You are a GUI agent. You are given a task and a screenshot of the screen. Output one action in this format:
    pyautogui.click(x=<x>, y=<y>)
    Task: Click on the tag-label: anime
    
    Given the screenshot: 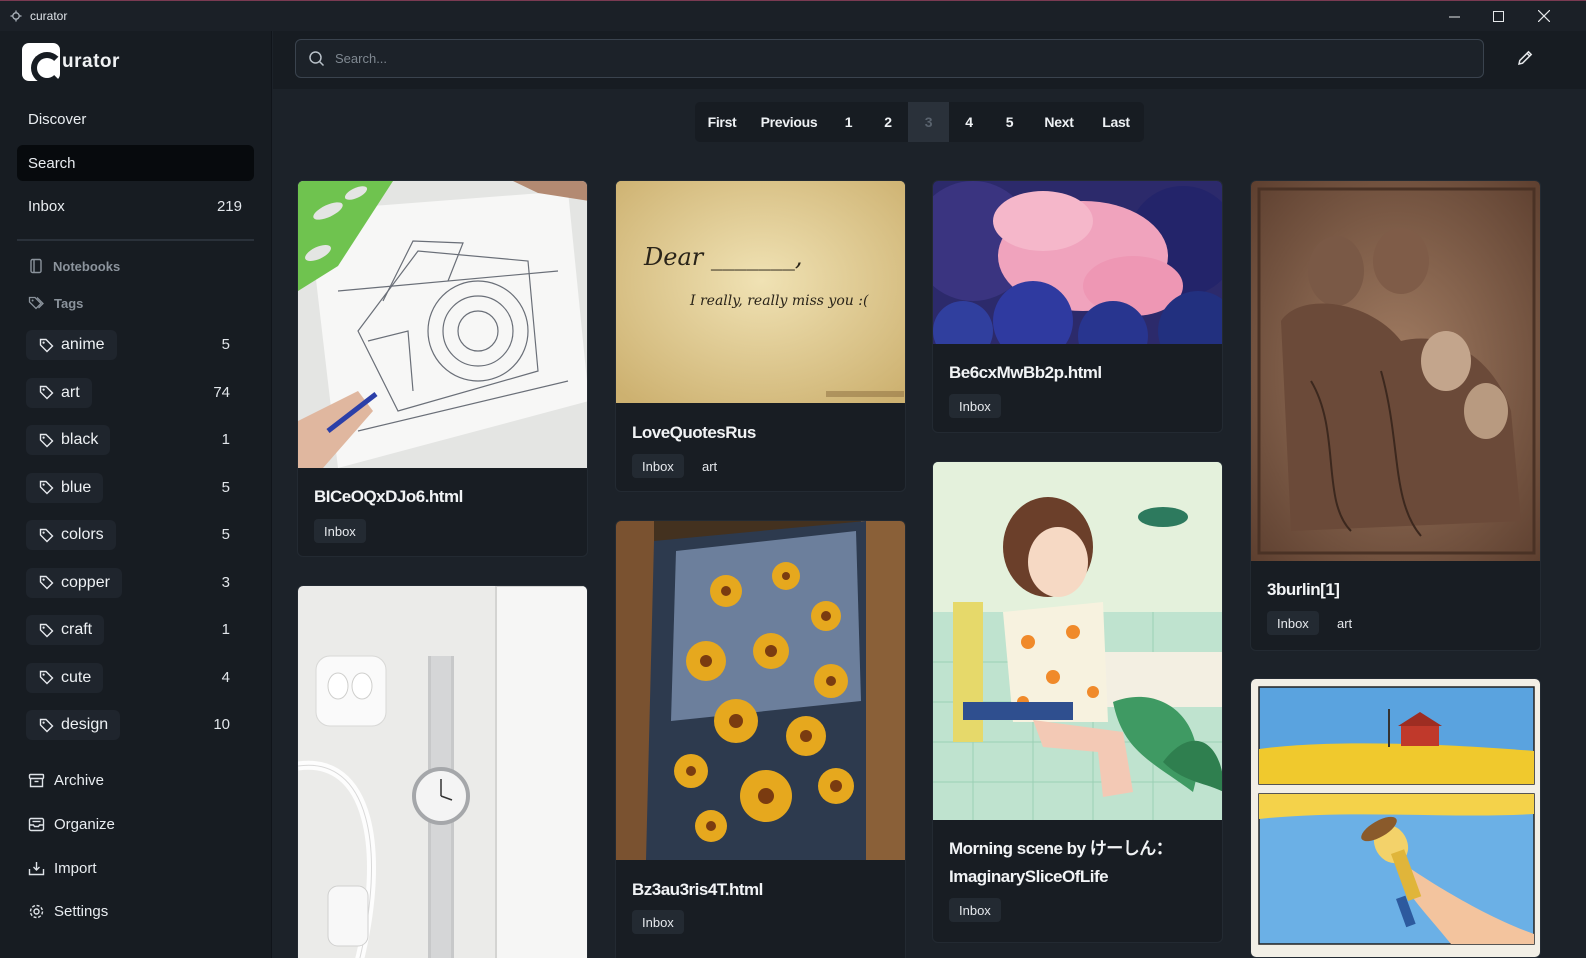 What is the action you would take?
    pyautogui.click(x=83, y=344)
    